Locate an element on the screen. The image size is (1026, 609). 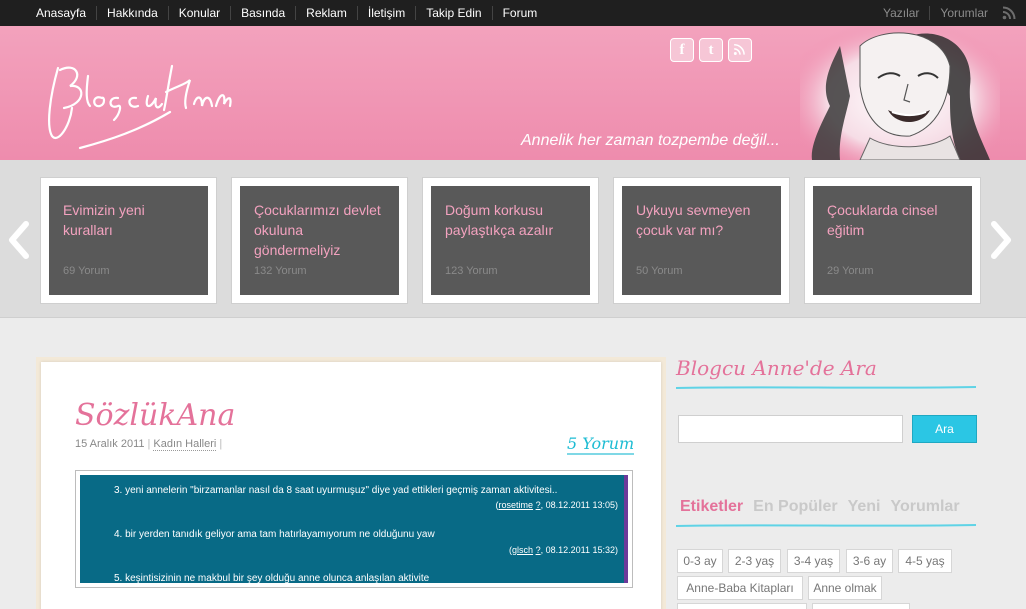
nav-ads: Reklam is located at coordinates (326, 13).